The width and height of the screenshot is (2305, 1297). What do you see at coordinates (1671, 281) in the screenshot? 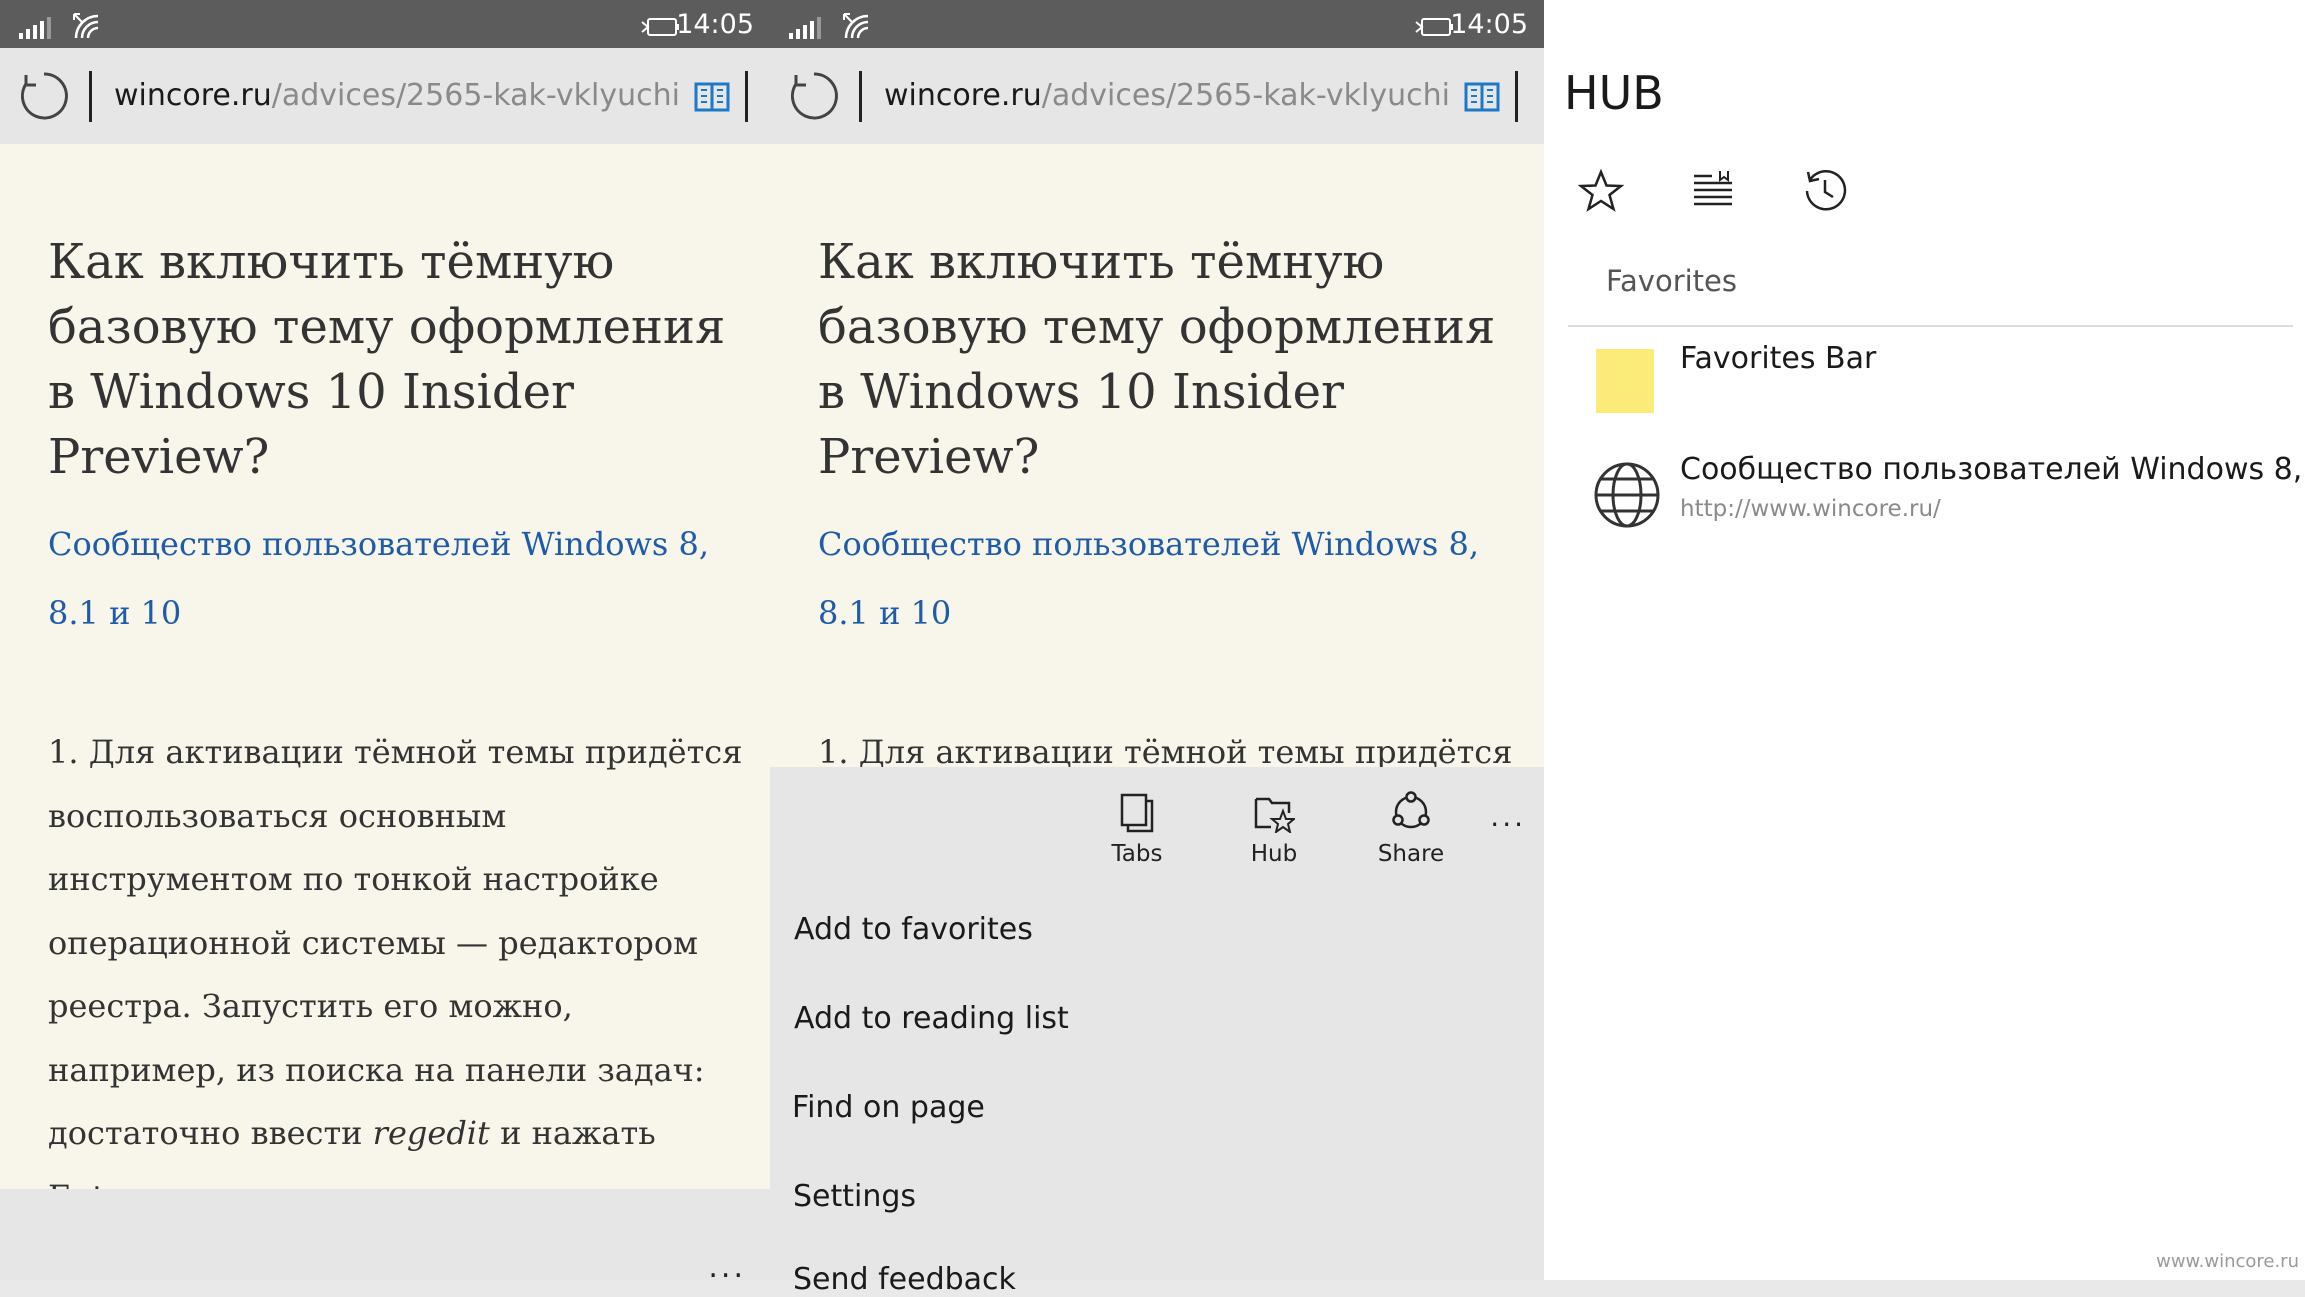
I see `hub-section-title: Favorites` at bounding box center [1671, 281].